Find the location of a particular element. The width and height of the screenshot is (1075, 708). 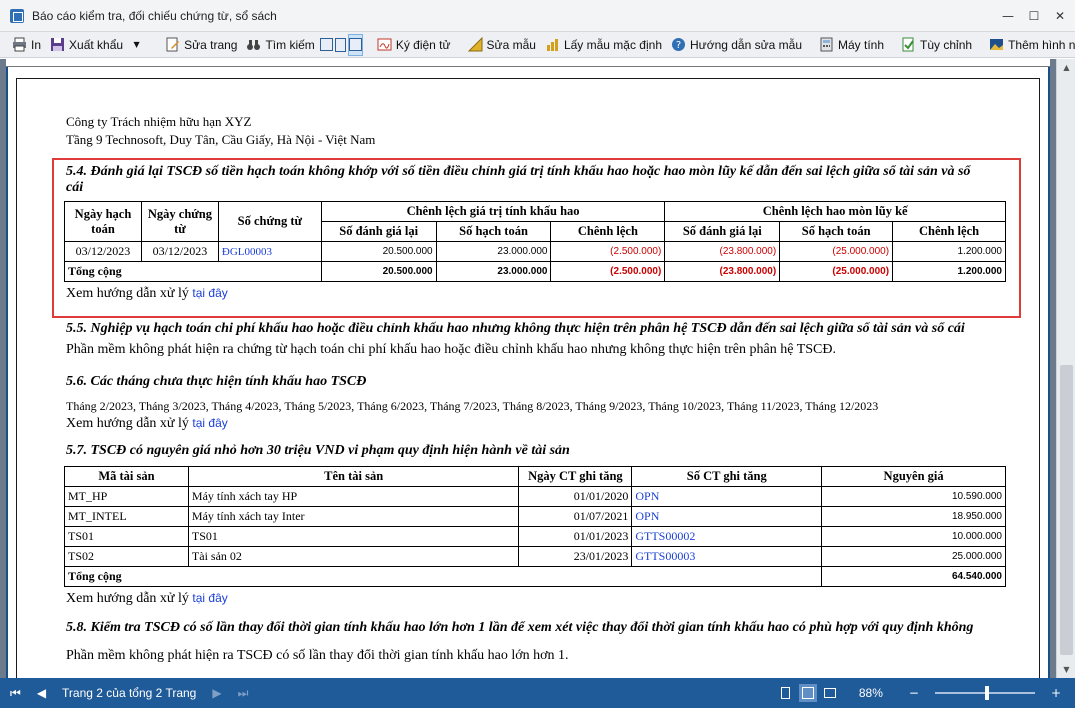

printer-icon is located at coordinates (19, 44).